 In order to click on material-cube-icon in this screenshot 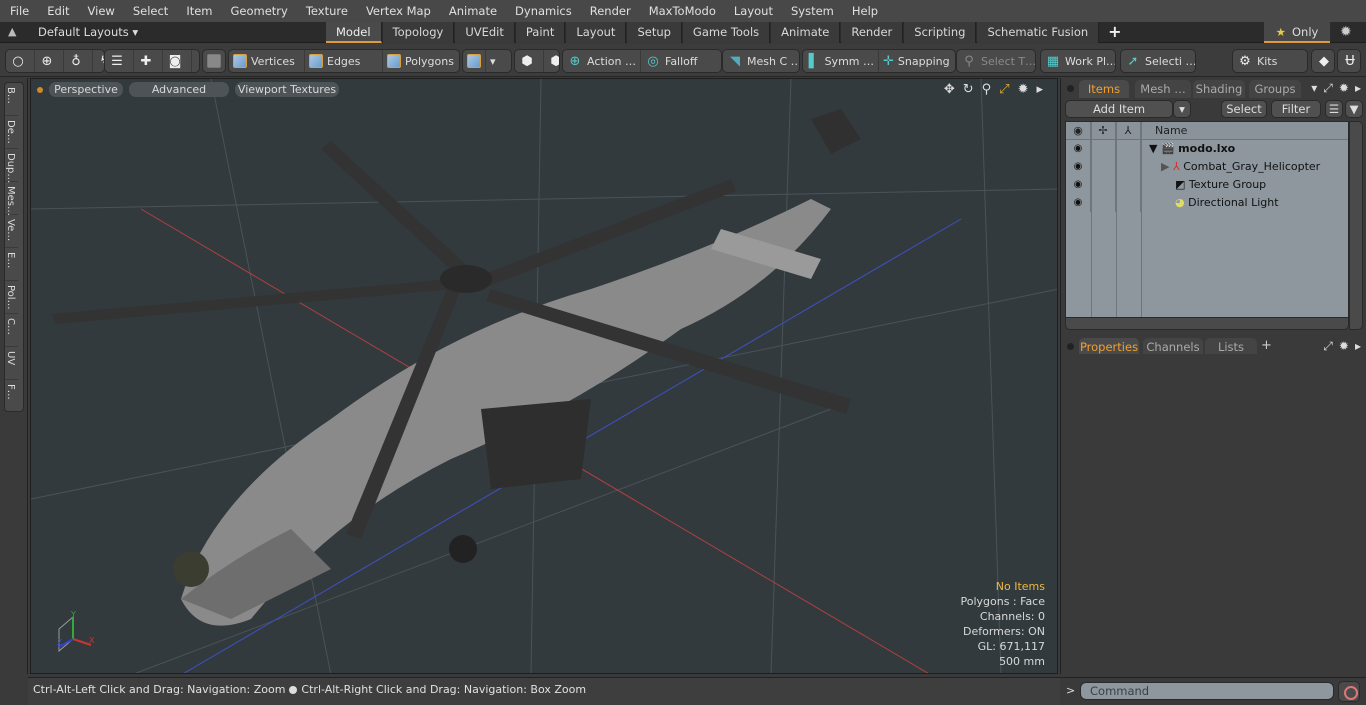, I will do `click(474, 61)`.